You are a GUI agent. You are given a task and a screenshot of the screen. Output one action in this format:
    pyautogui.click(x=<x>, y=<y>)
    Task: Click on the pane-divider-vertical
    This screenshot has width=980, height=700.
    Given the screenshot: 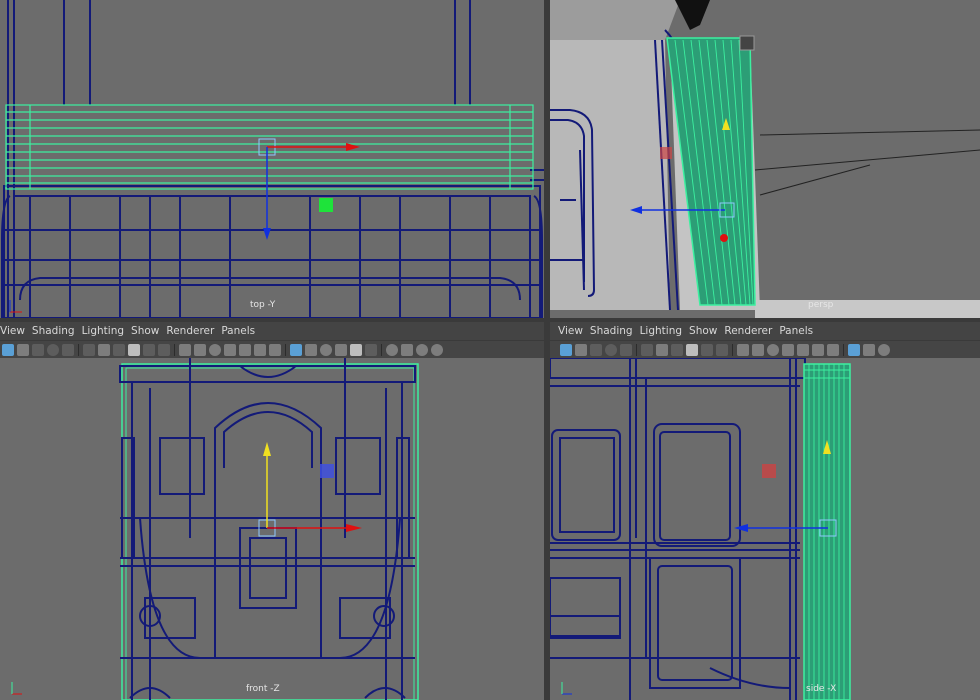 What is the action you would take?
    pyautogui.click(x=547, y=350)
    